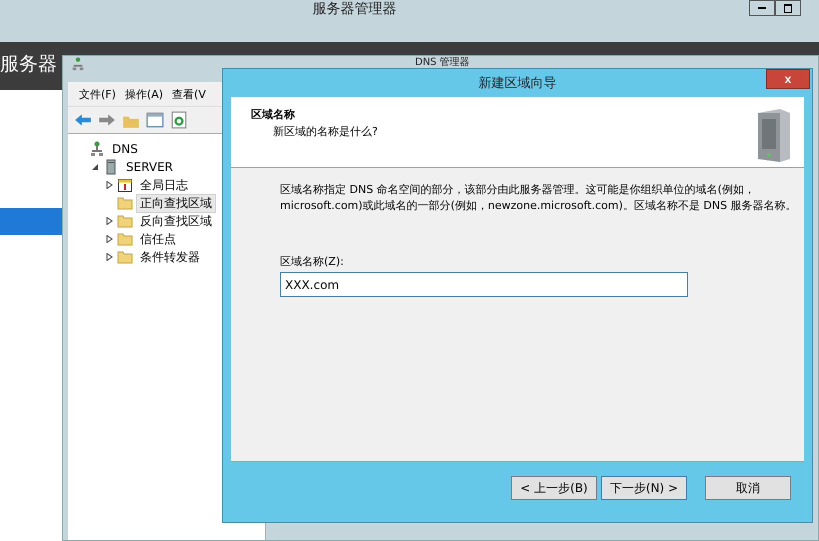  I want to click on breadcrumb-text: 服务器, so click(28, 64).